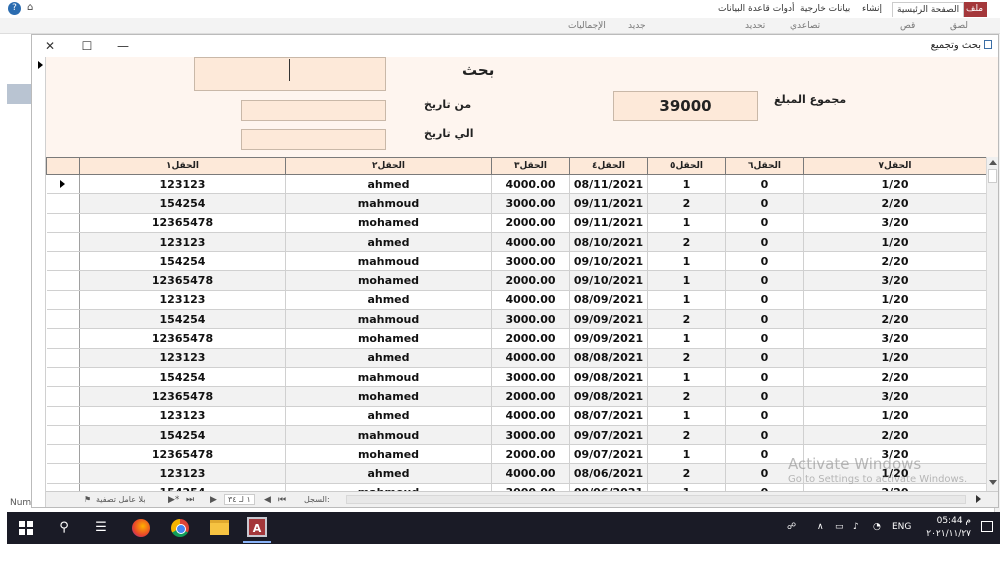  Describe the element at coordinates (856, 527) in the screenshot. I see `volume-icon: ♪` at that location.